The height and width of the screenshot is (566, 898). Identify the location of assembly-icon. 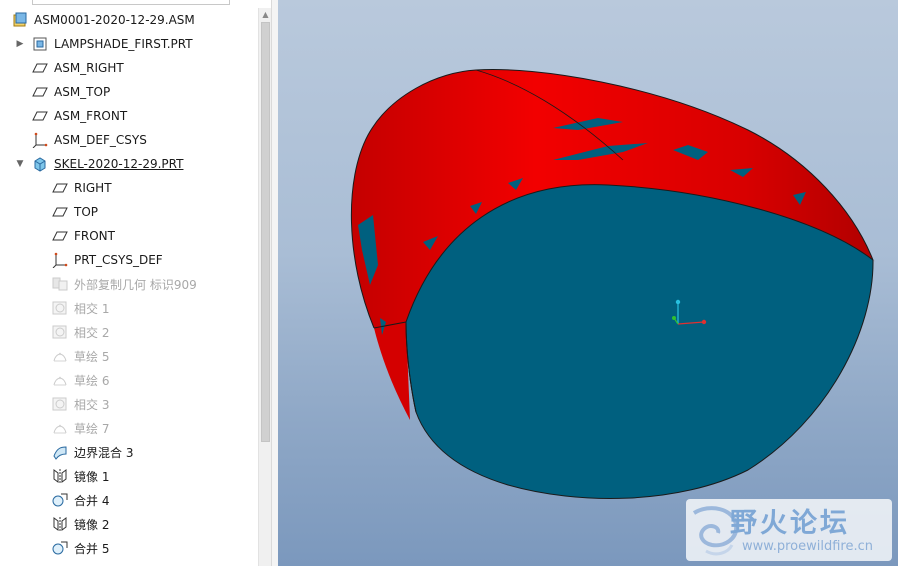
(20, 20).